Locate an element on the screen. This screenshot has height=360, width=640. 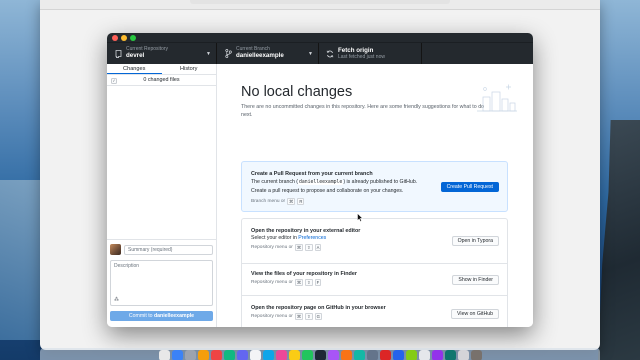
avatar is located at coordinates (115, 249).